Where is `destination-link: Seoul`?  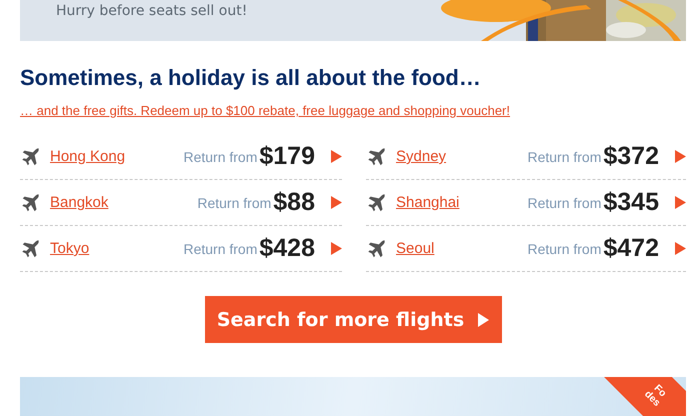
destination-link: Seoul is located at coordinates (462, 248).